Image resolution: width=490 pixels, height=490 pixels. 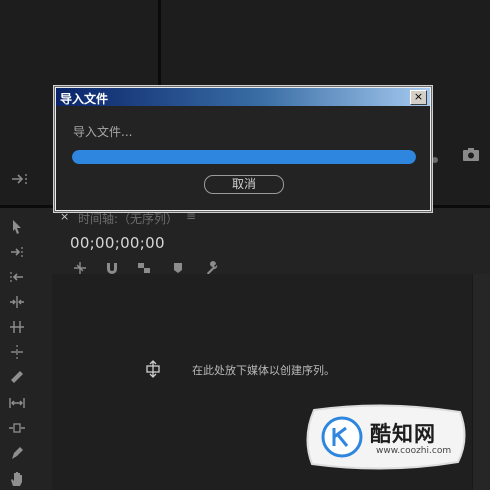 I want to click on cancel-button: 取消, so click(x=244, y=184).